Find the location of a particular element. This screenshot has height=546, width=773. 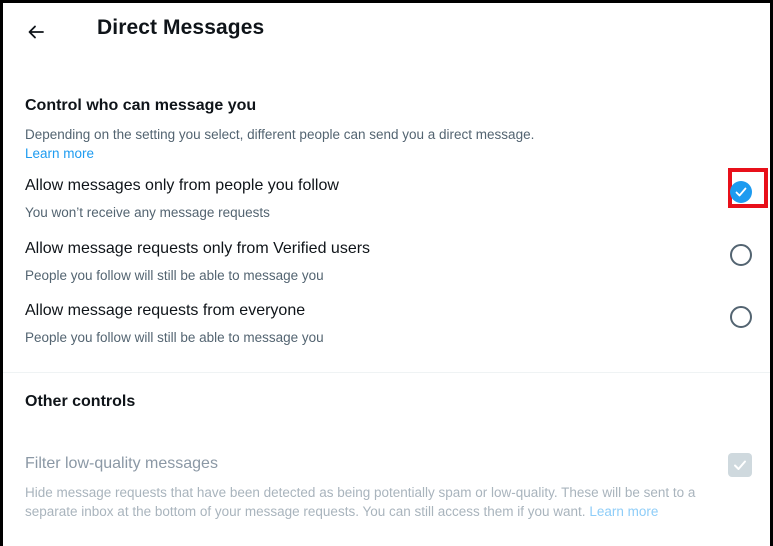

back-button is located at coordinates (36, 32).